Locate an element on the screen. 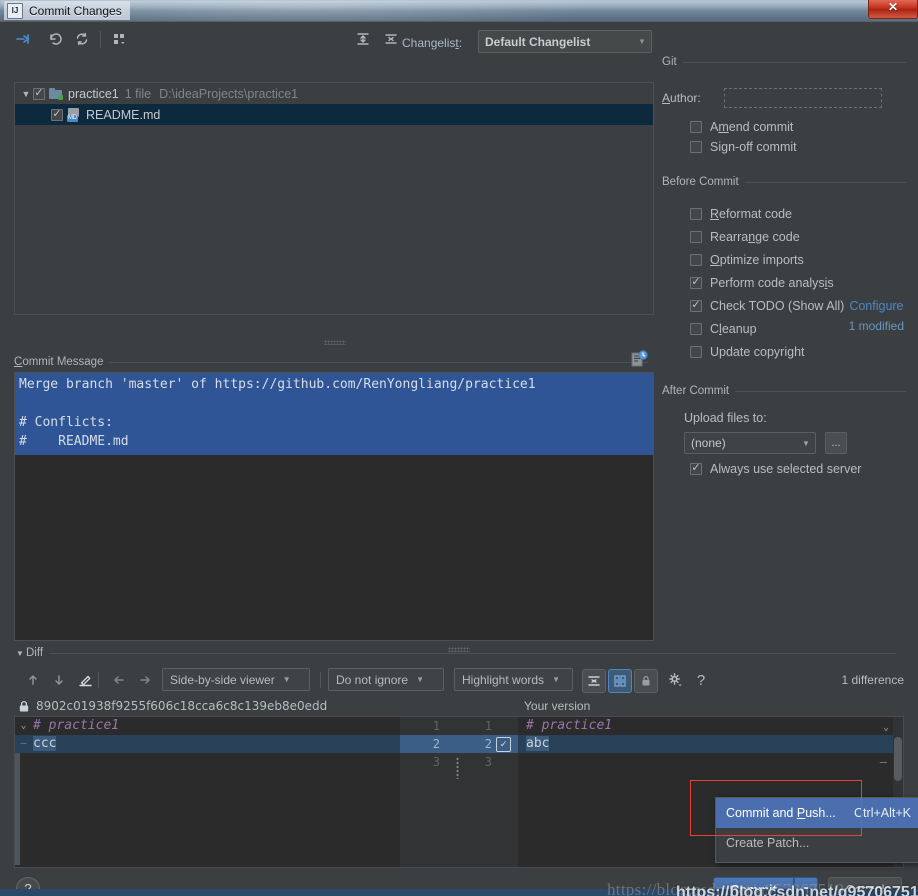 This screenshot has height=896, width=918. commit-message-history-icon is located at coordinates (639, 359).